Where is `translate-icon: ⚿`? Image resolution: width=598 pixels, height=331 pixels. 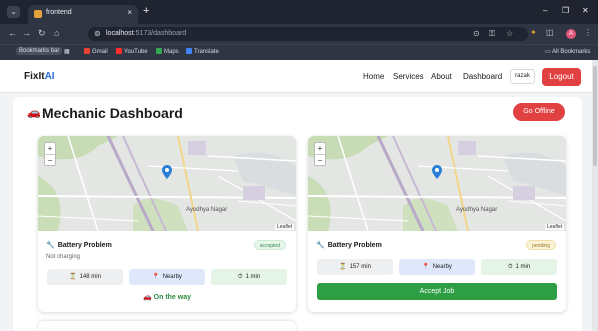 translate-icon: ⚿ is located at coordinates (492, 34).